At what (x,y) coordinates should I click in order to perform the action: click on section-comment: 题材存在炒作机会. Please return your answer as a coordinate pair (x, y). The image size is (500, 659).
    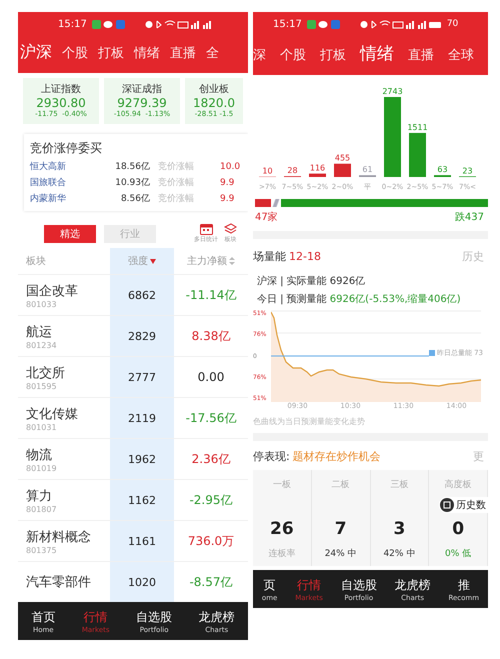
    Looking at the image, I should click on (336, 456).